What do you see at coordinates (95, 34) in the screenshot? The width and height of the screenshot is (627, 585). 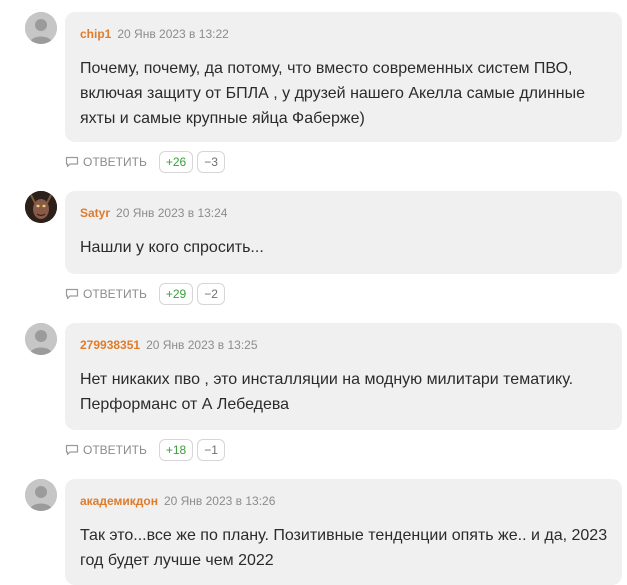 I see `comment-author: chip1` at bounding box center [95, 34].